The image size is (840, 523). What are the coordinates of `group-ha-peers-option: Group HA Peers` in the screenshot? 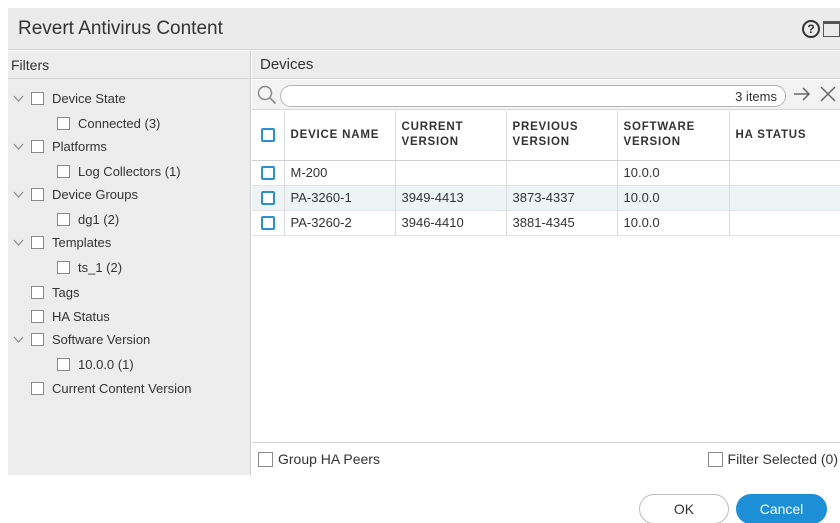 It's located at (319, 459).